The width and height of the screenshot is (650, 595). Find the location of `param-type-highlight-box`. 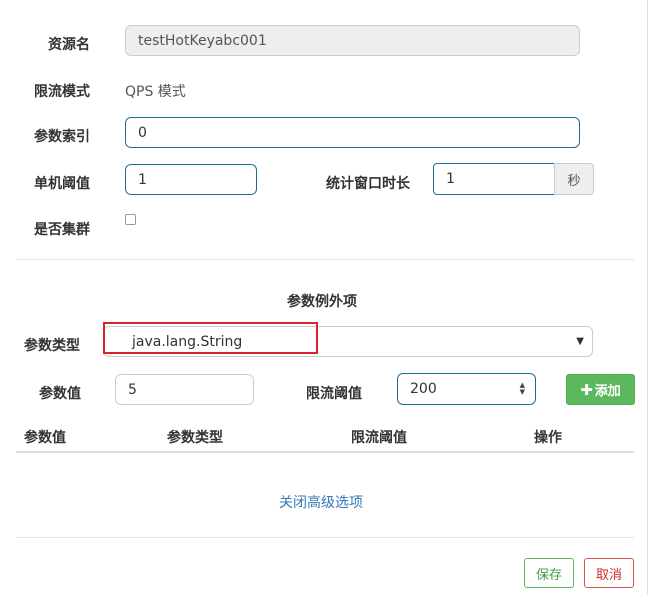

param-type-highlight-box is located at coordinates (210, 338).